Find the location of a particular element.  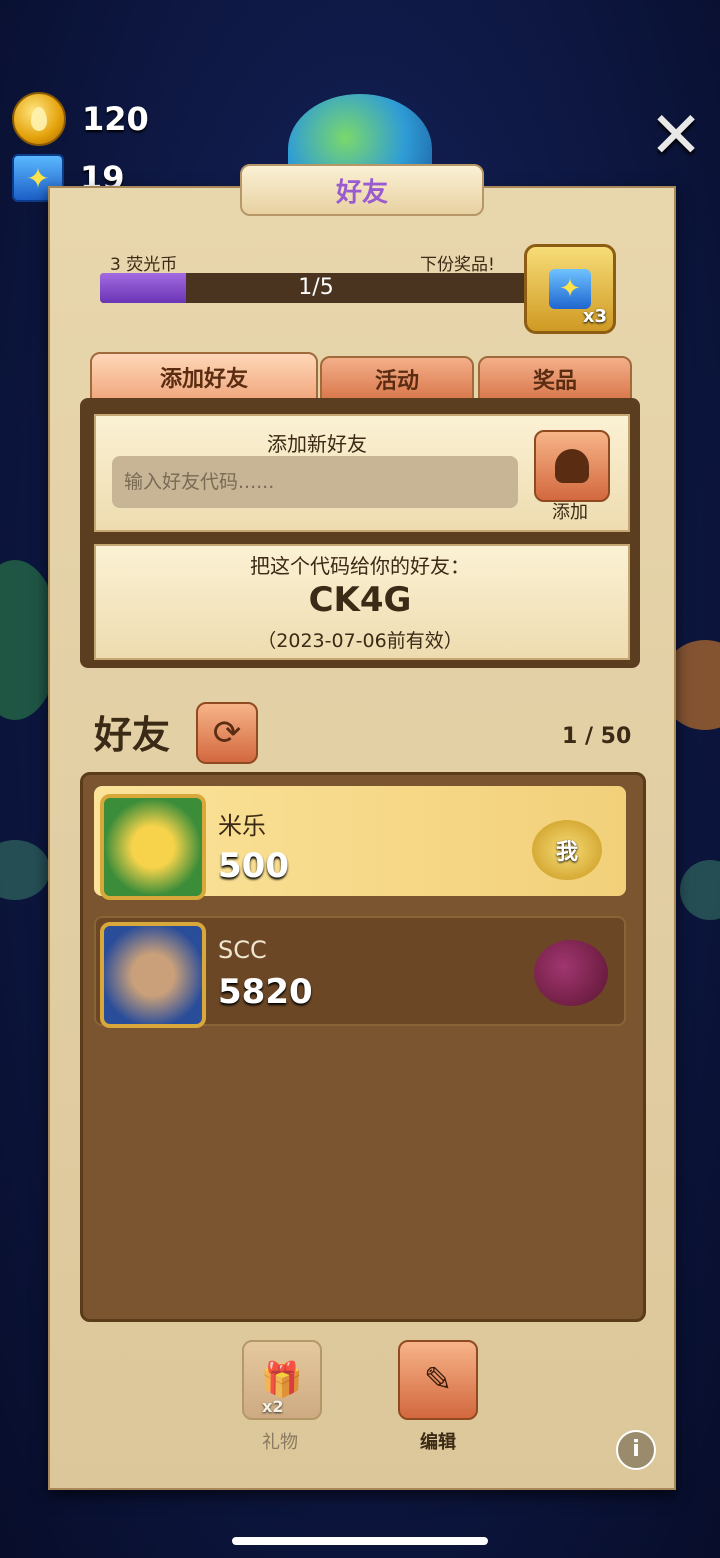

progress-text: 1/5 is located at coordinates (316, 287).